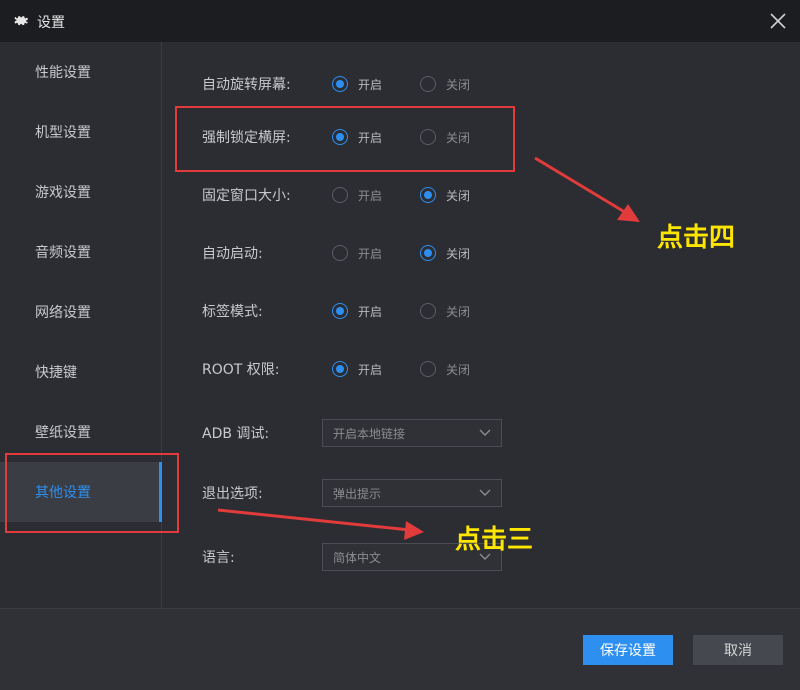 This screenshot has width=800, height=690. What do you see at coordinates (696, 238) in the screenshot?
I see `annotation-step-four: 点击四` at bounding box center [696, 238].